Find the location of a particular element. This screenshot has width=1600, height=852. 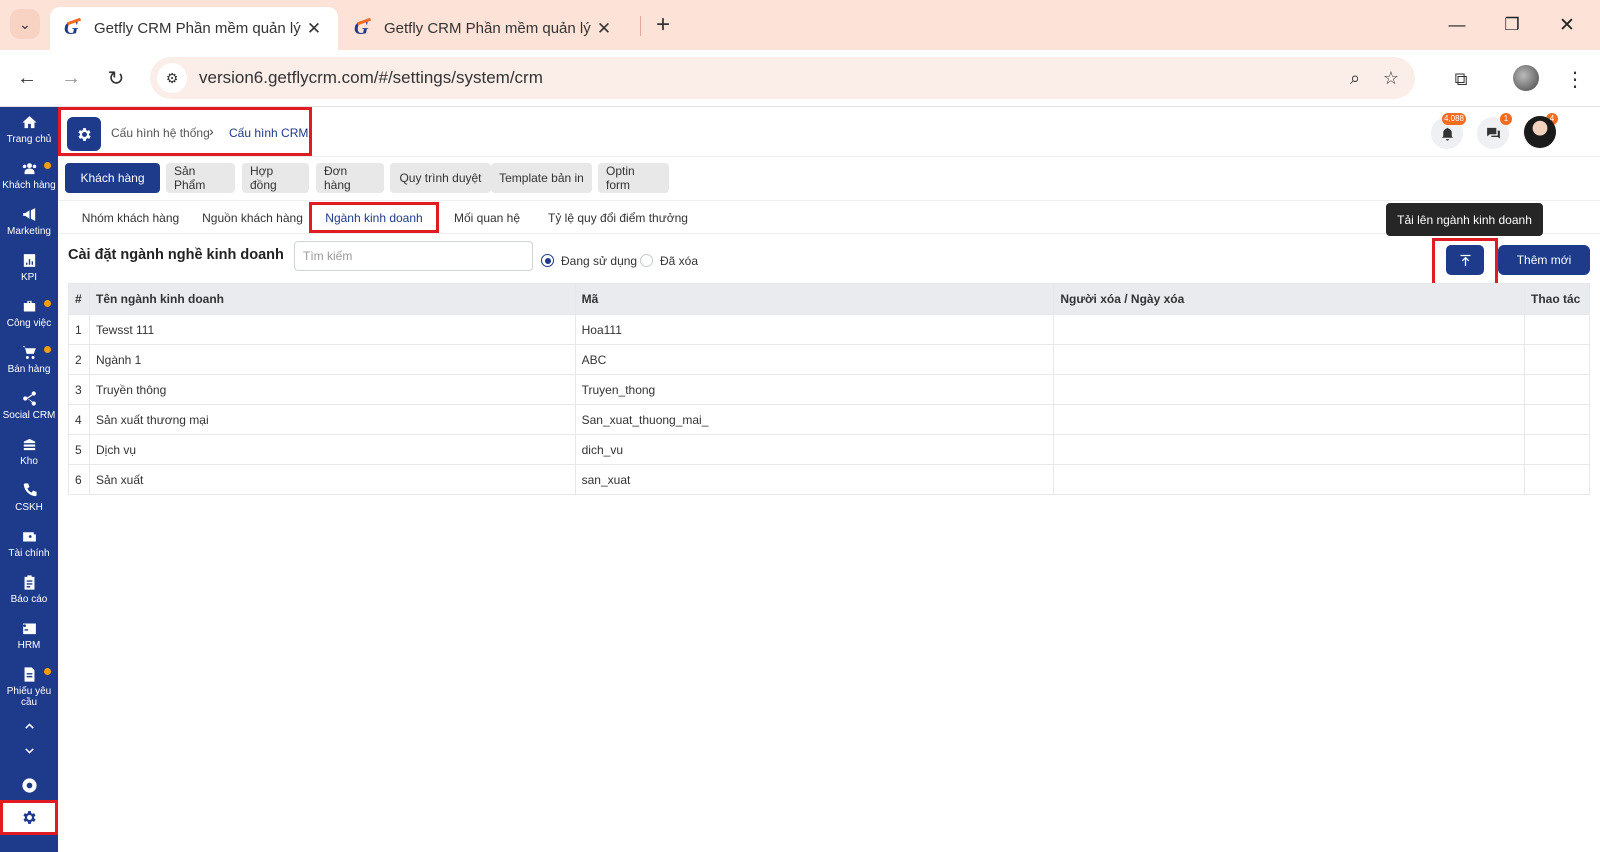

extensions-icon: ⧉ is located at coordinates (1461, 79).